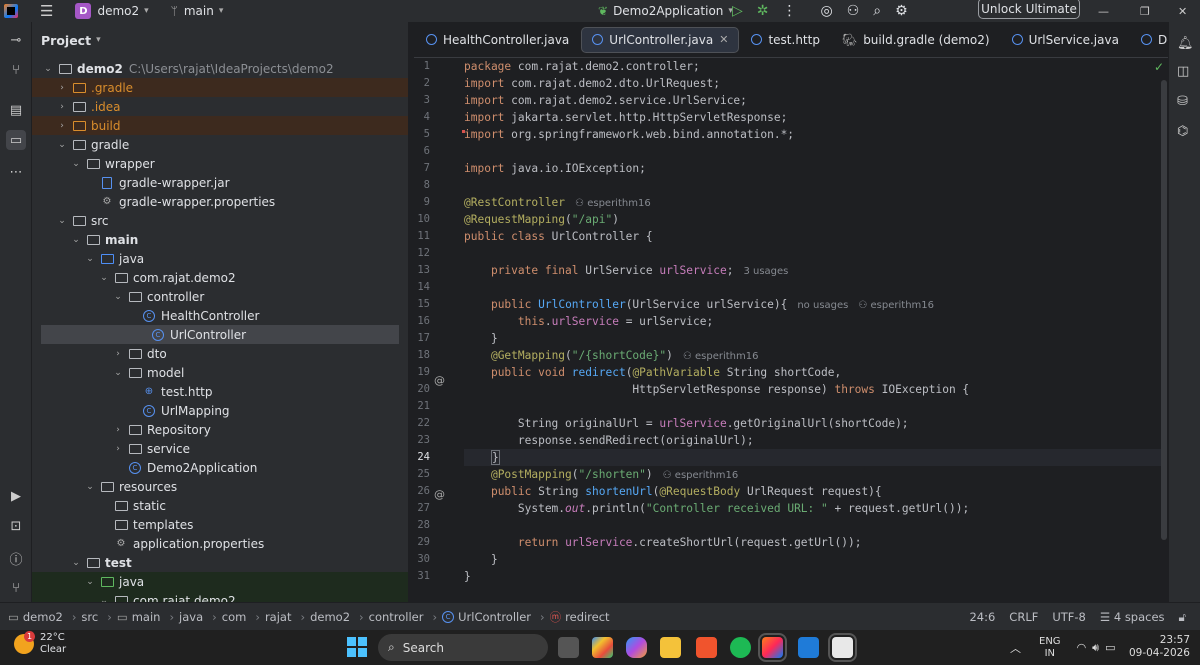 The height and width of the screenshot is (665, 1200). I want to click on more-tools-icon: ⋯, so click(16, 172).